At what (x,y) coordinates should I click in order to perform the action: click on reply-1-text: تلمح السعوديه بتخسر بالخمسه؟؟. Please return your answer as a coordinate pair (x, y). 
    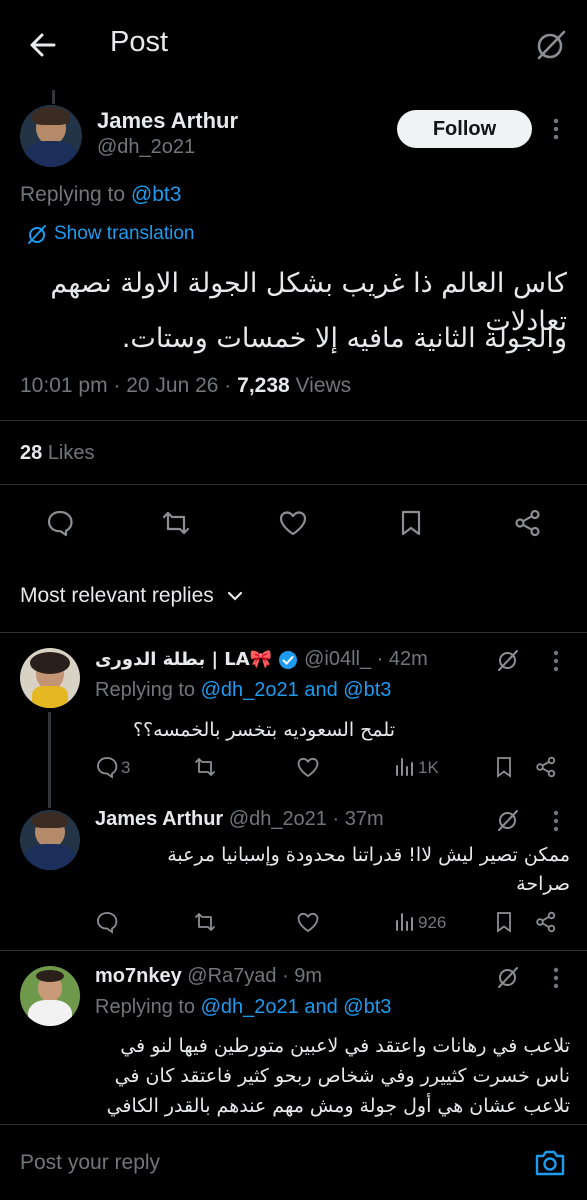
    Looking at the image, I should click on (263, 730).